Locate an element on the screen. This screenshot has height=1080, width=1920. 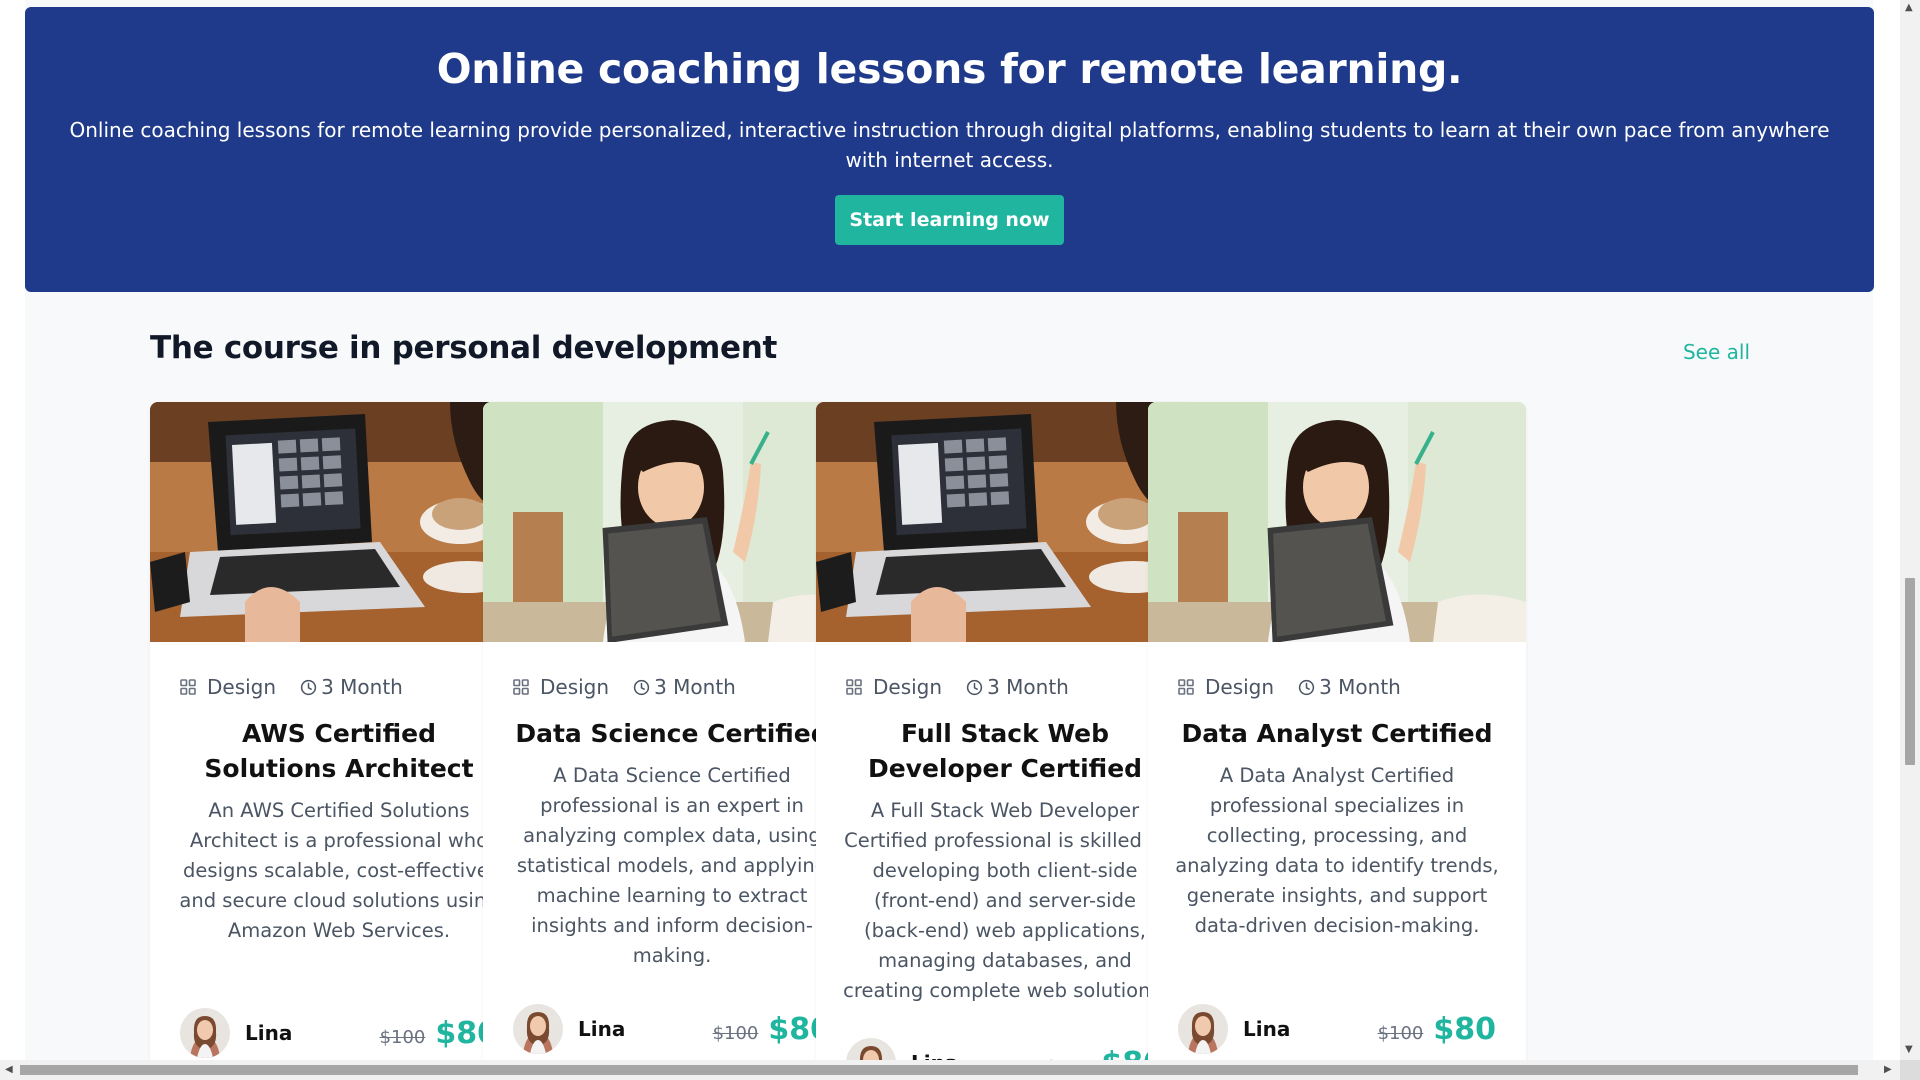
scroll-up-arrow-icon: ▲ is located at coordinates (1909, 9).